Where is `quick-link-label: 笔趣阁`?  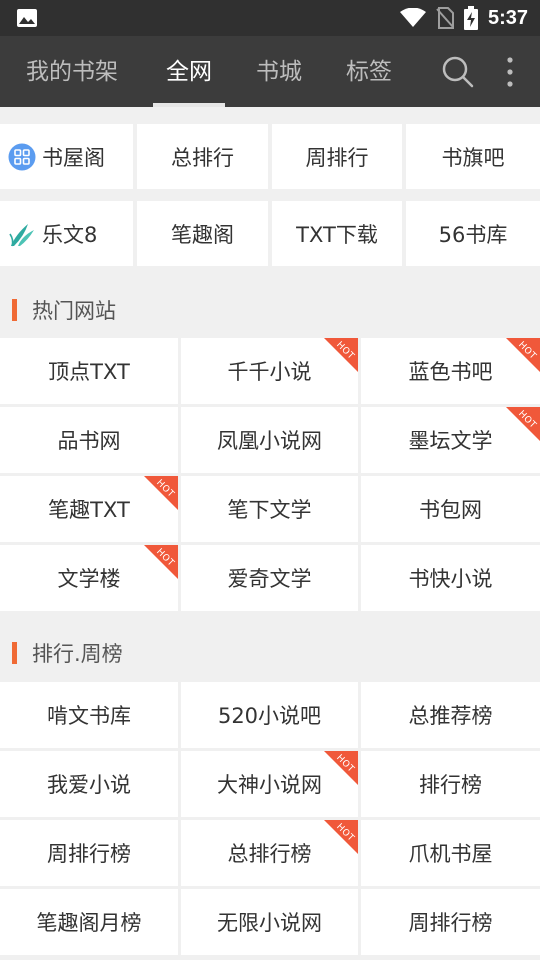
quick-link-label: 笔趣阁 is located at coordinates (202, 234).